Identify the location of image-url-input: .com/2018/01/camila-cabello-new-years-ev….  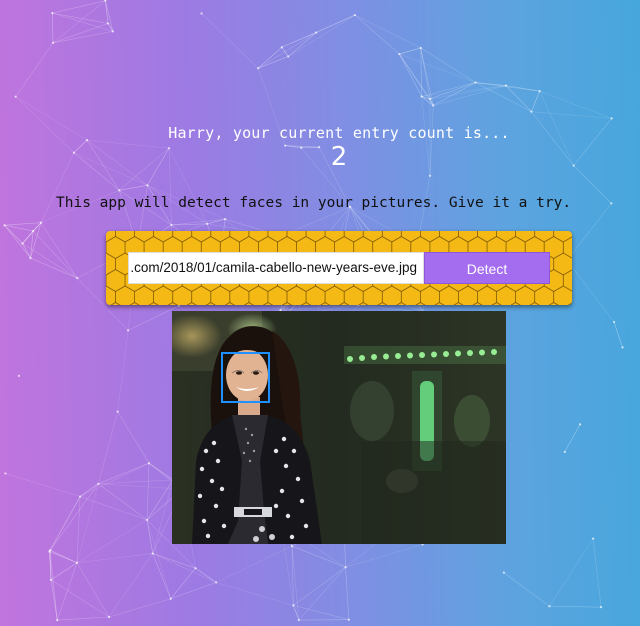
(276, 268).